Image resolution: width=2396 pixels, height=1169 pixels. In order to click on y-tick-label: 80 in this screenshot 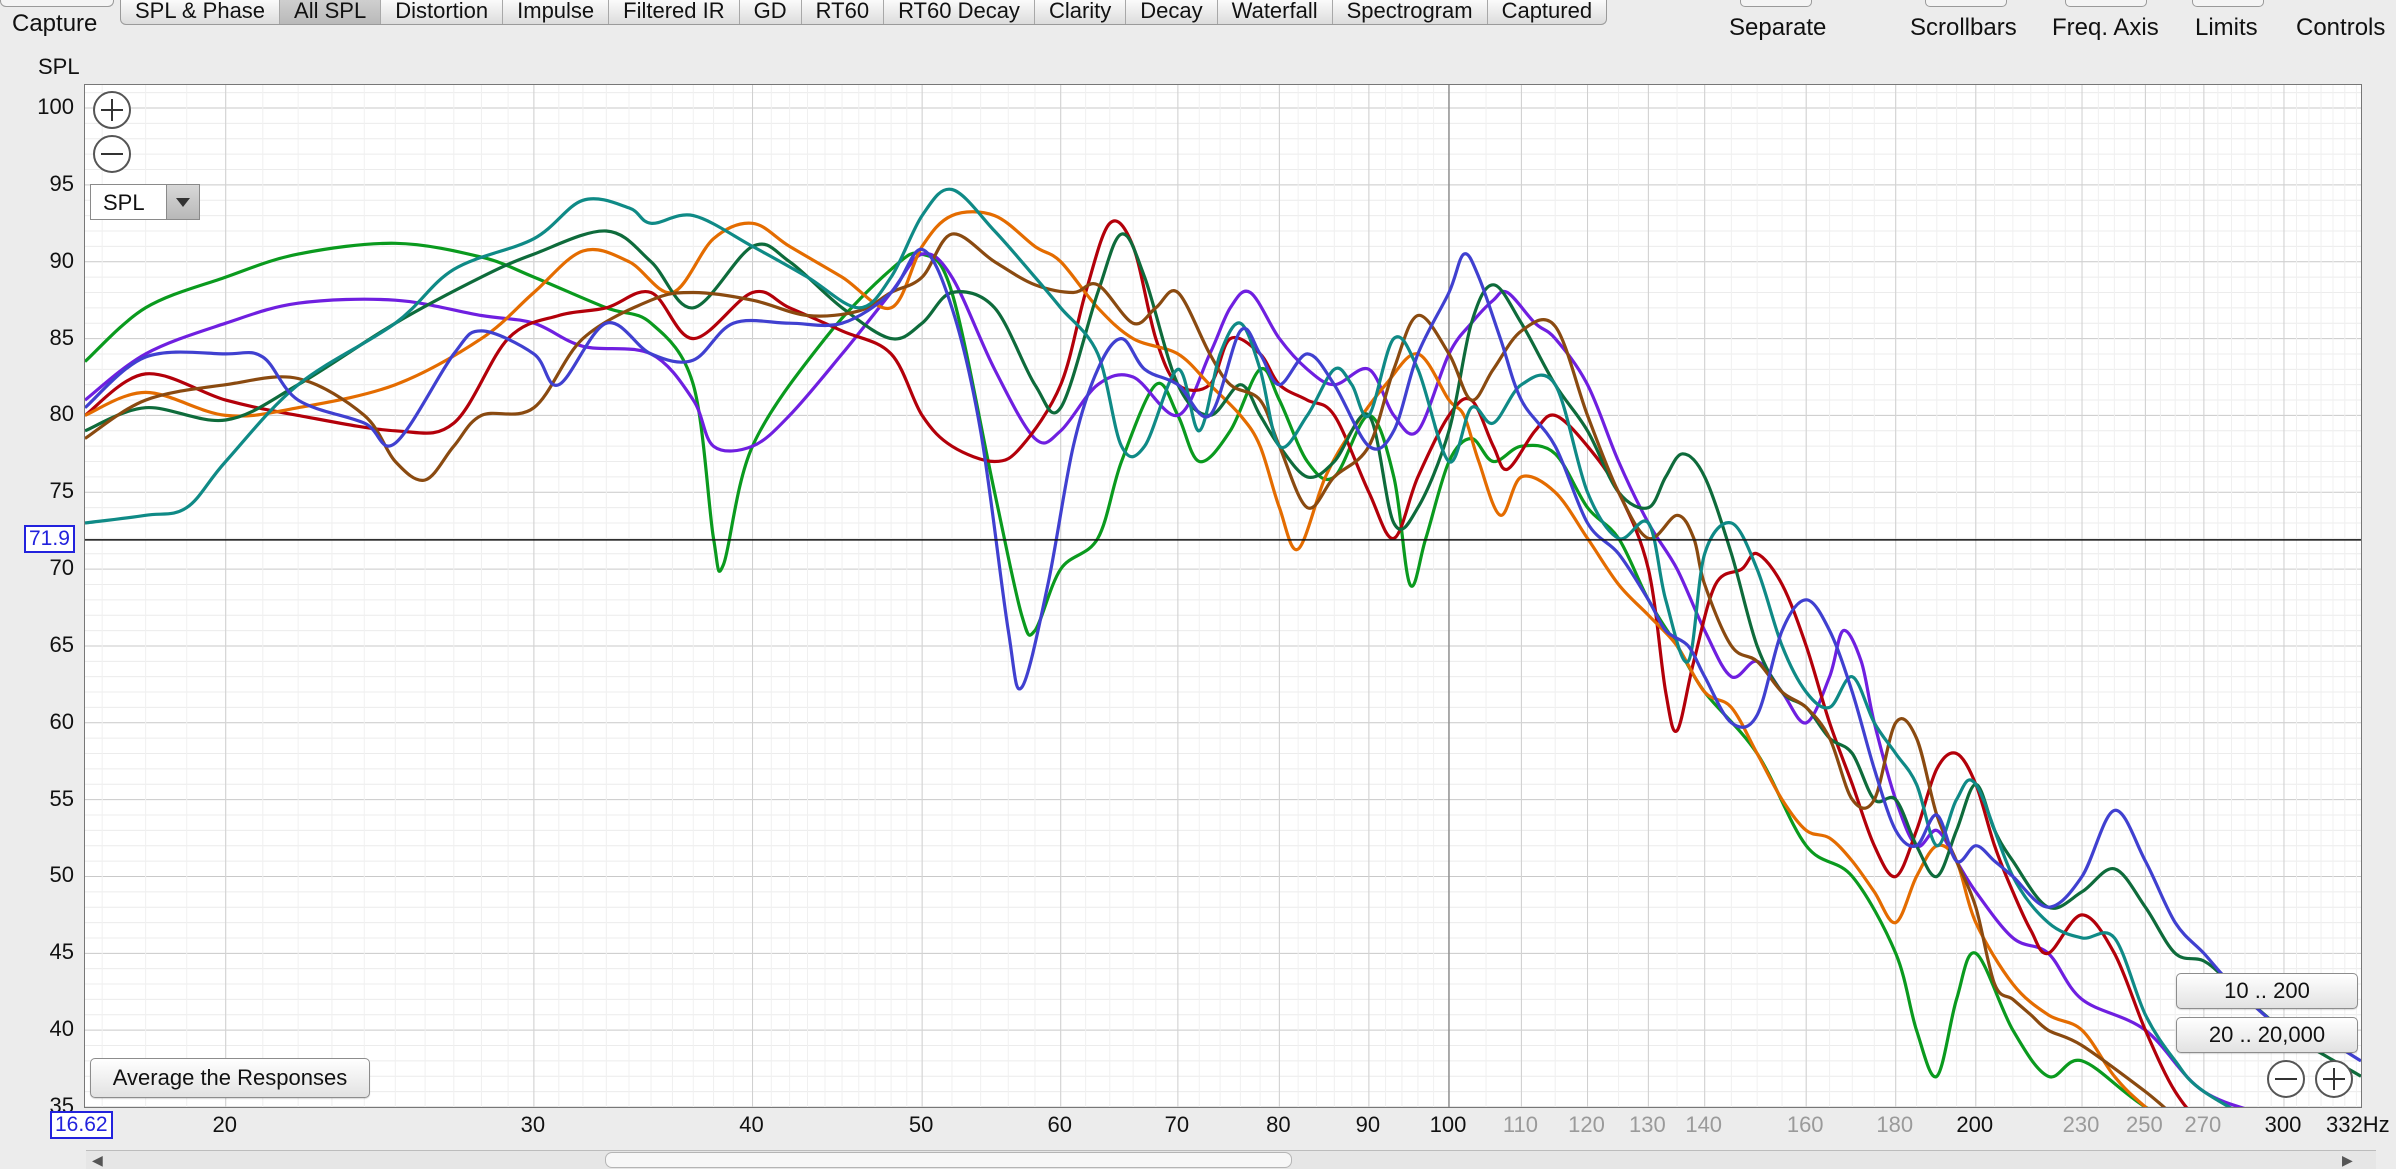, I will do `click(61, 414)`.